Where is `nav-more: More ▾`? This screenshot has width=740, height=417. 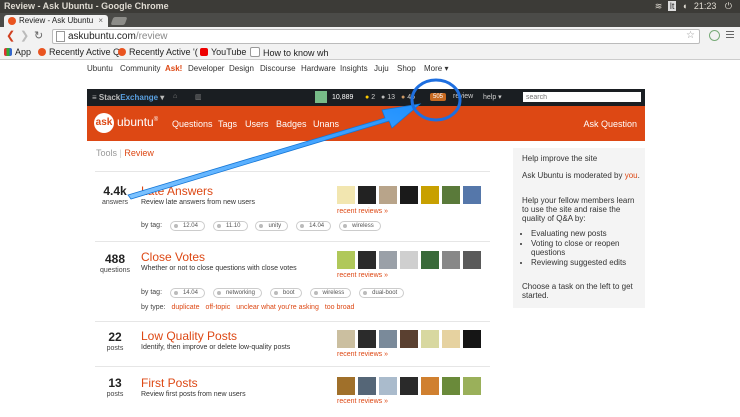
nav-more: More ▾ is located at coordinates (436, 68).